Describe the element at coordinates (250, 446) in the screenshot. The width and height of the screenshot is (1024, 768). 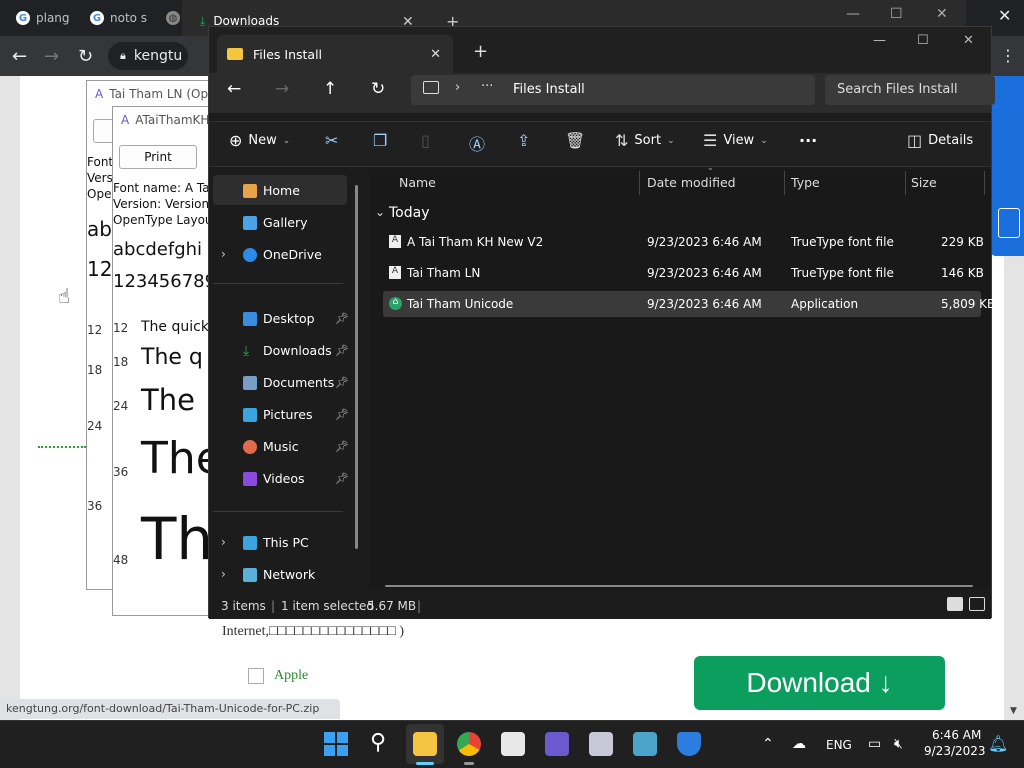
I see `music-icon` at that location.